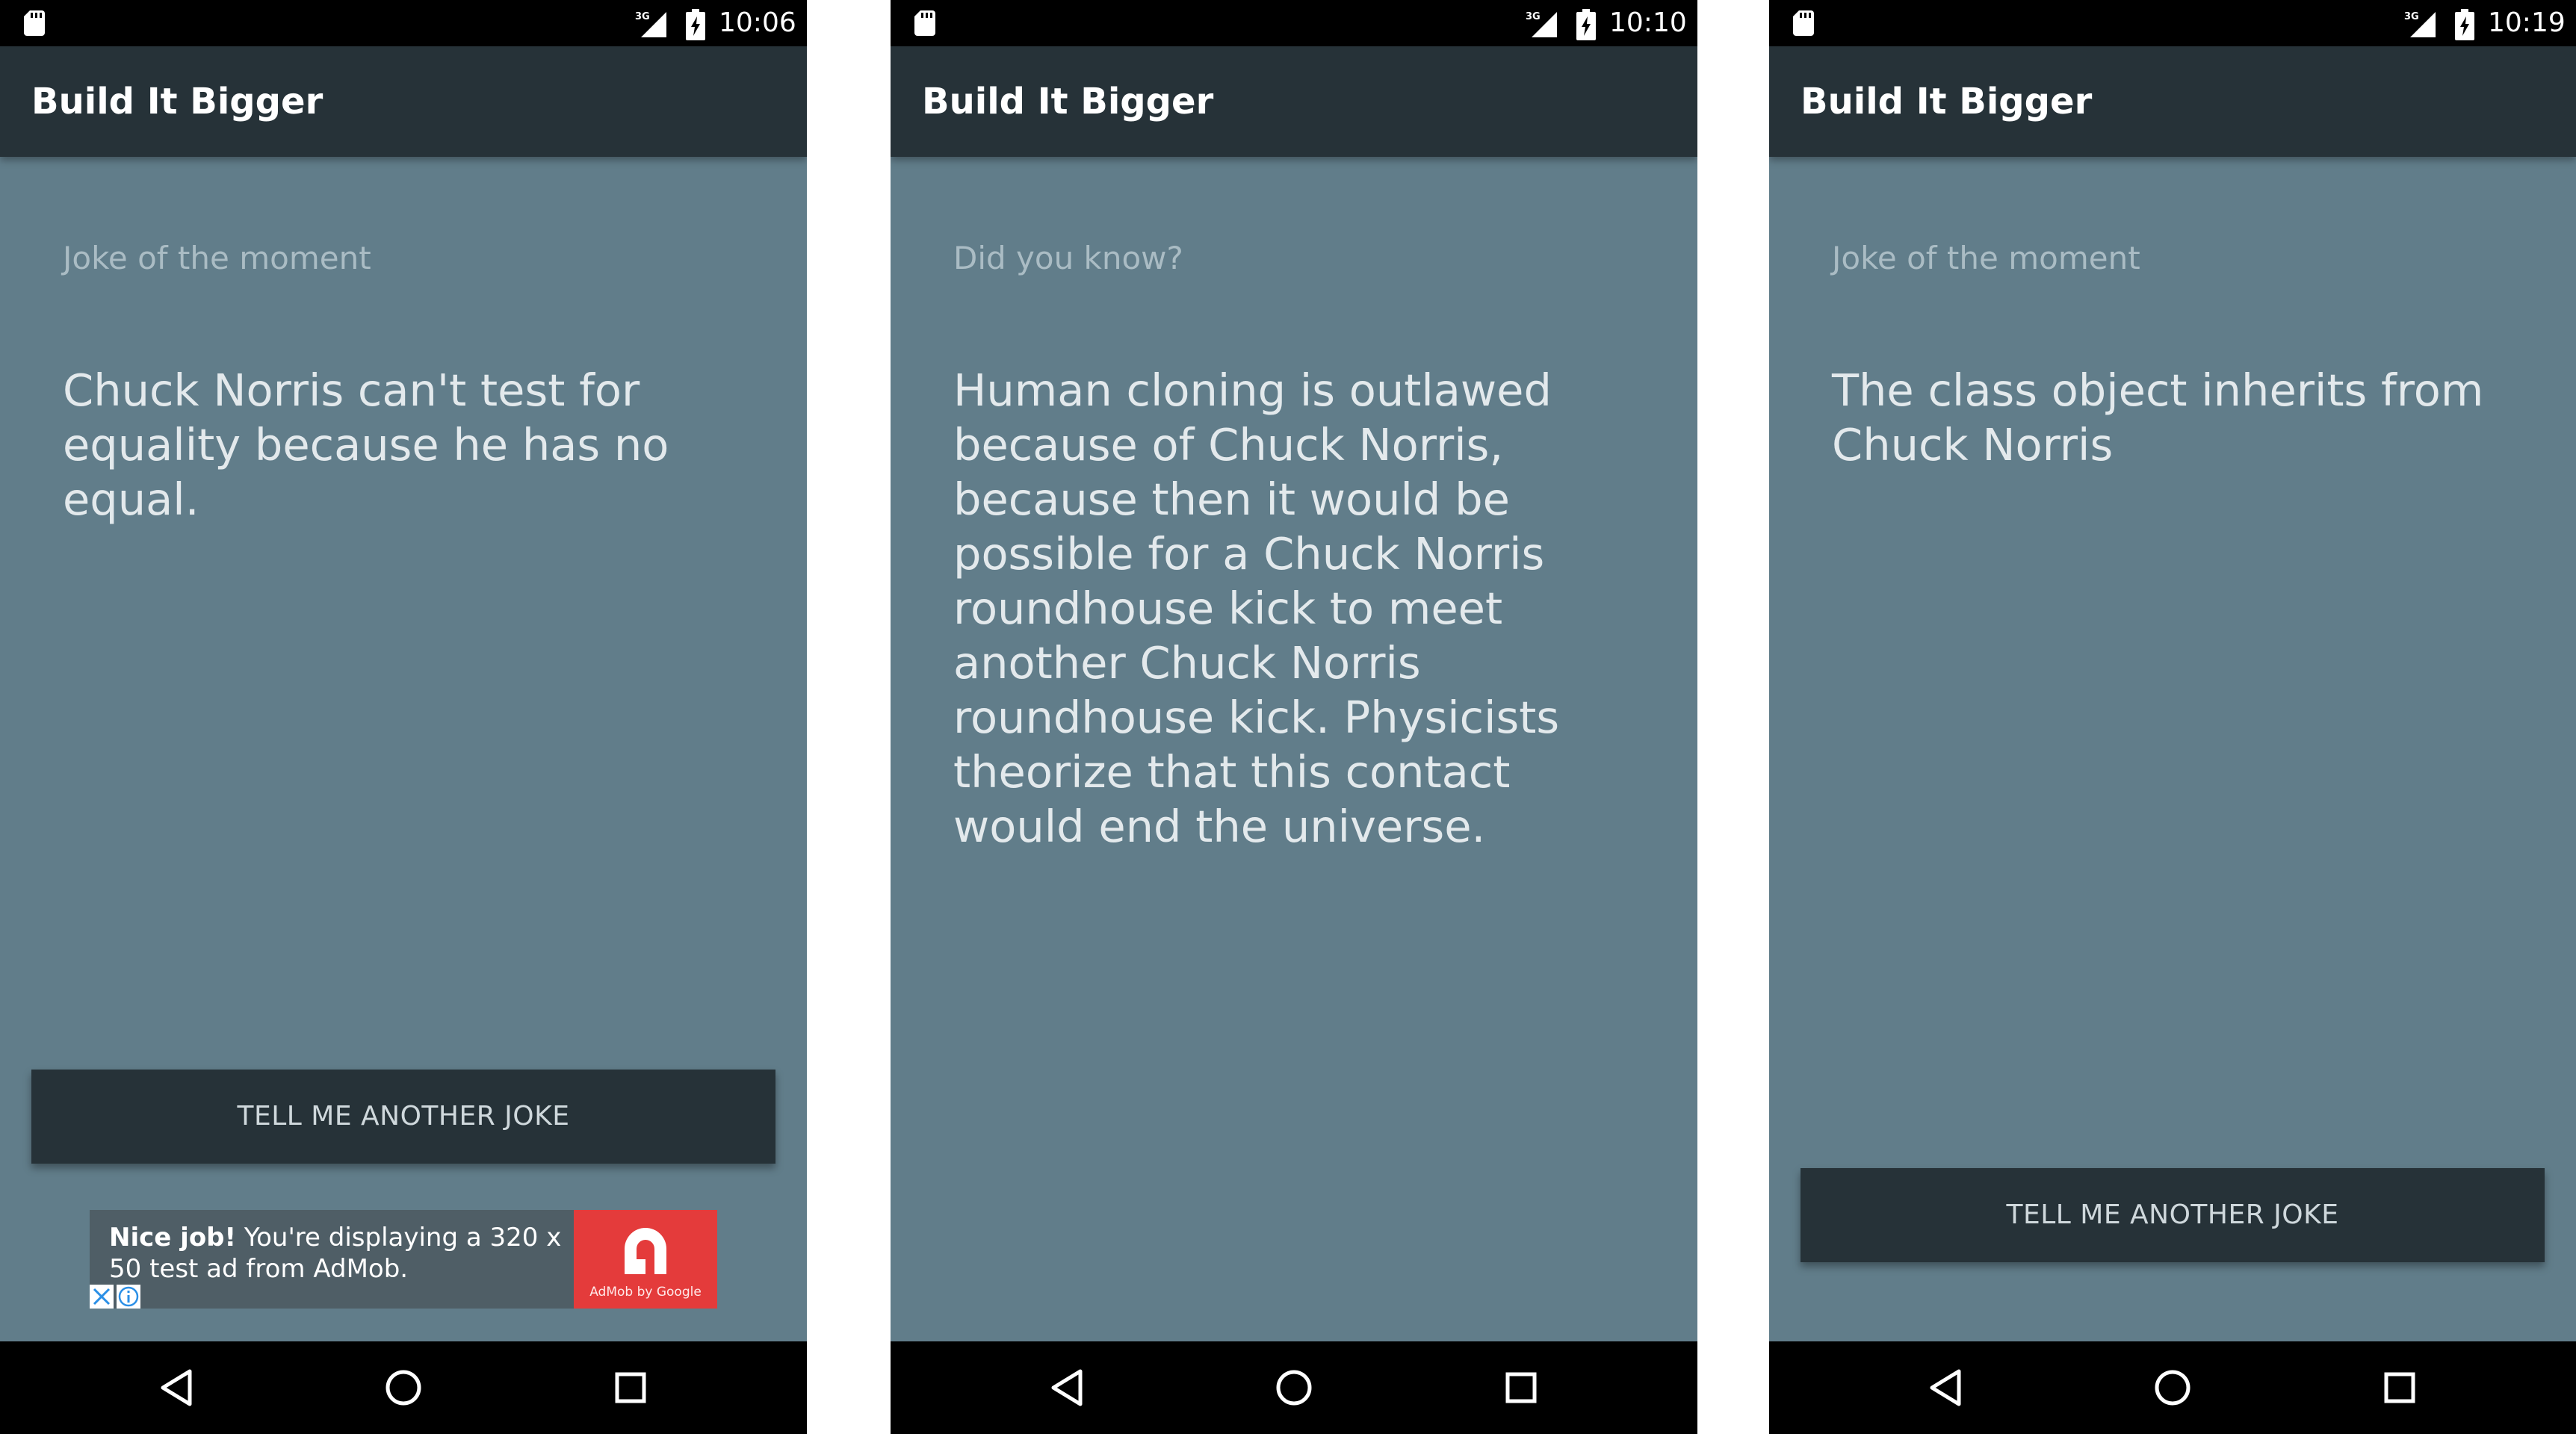 This screenshot has height=1434, width=2576. What do you see at coordinates (645, 1251) in the screenshot?
I see `admob-logo-icon` at bounding box center [645, 1251].